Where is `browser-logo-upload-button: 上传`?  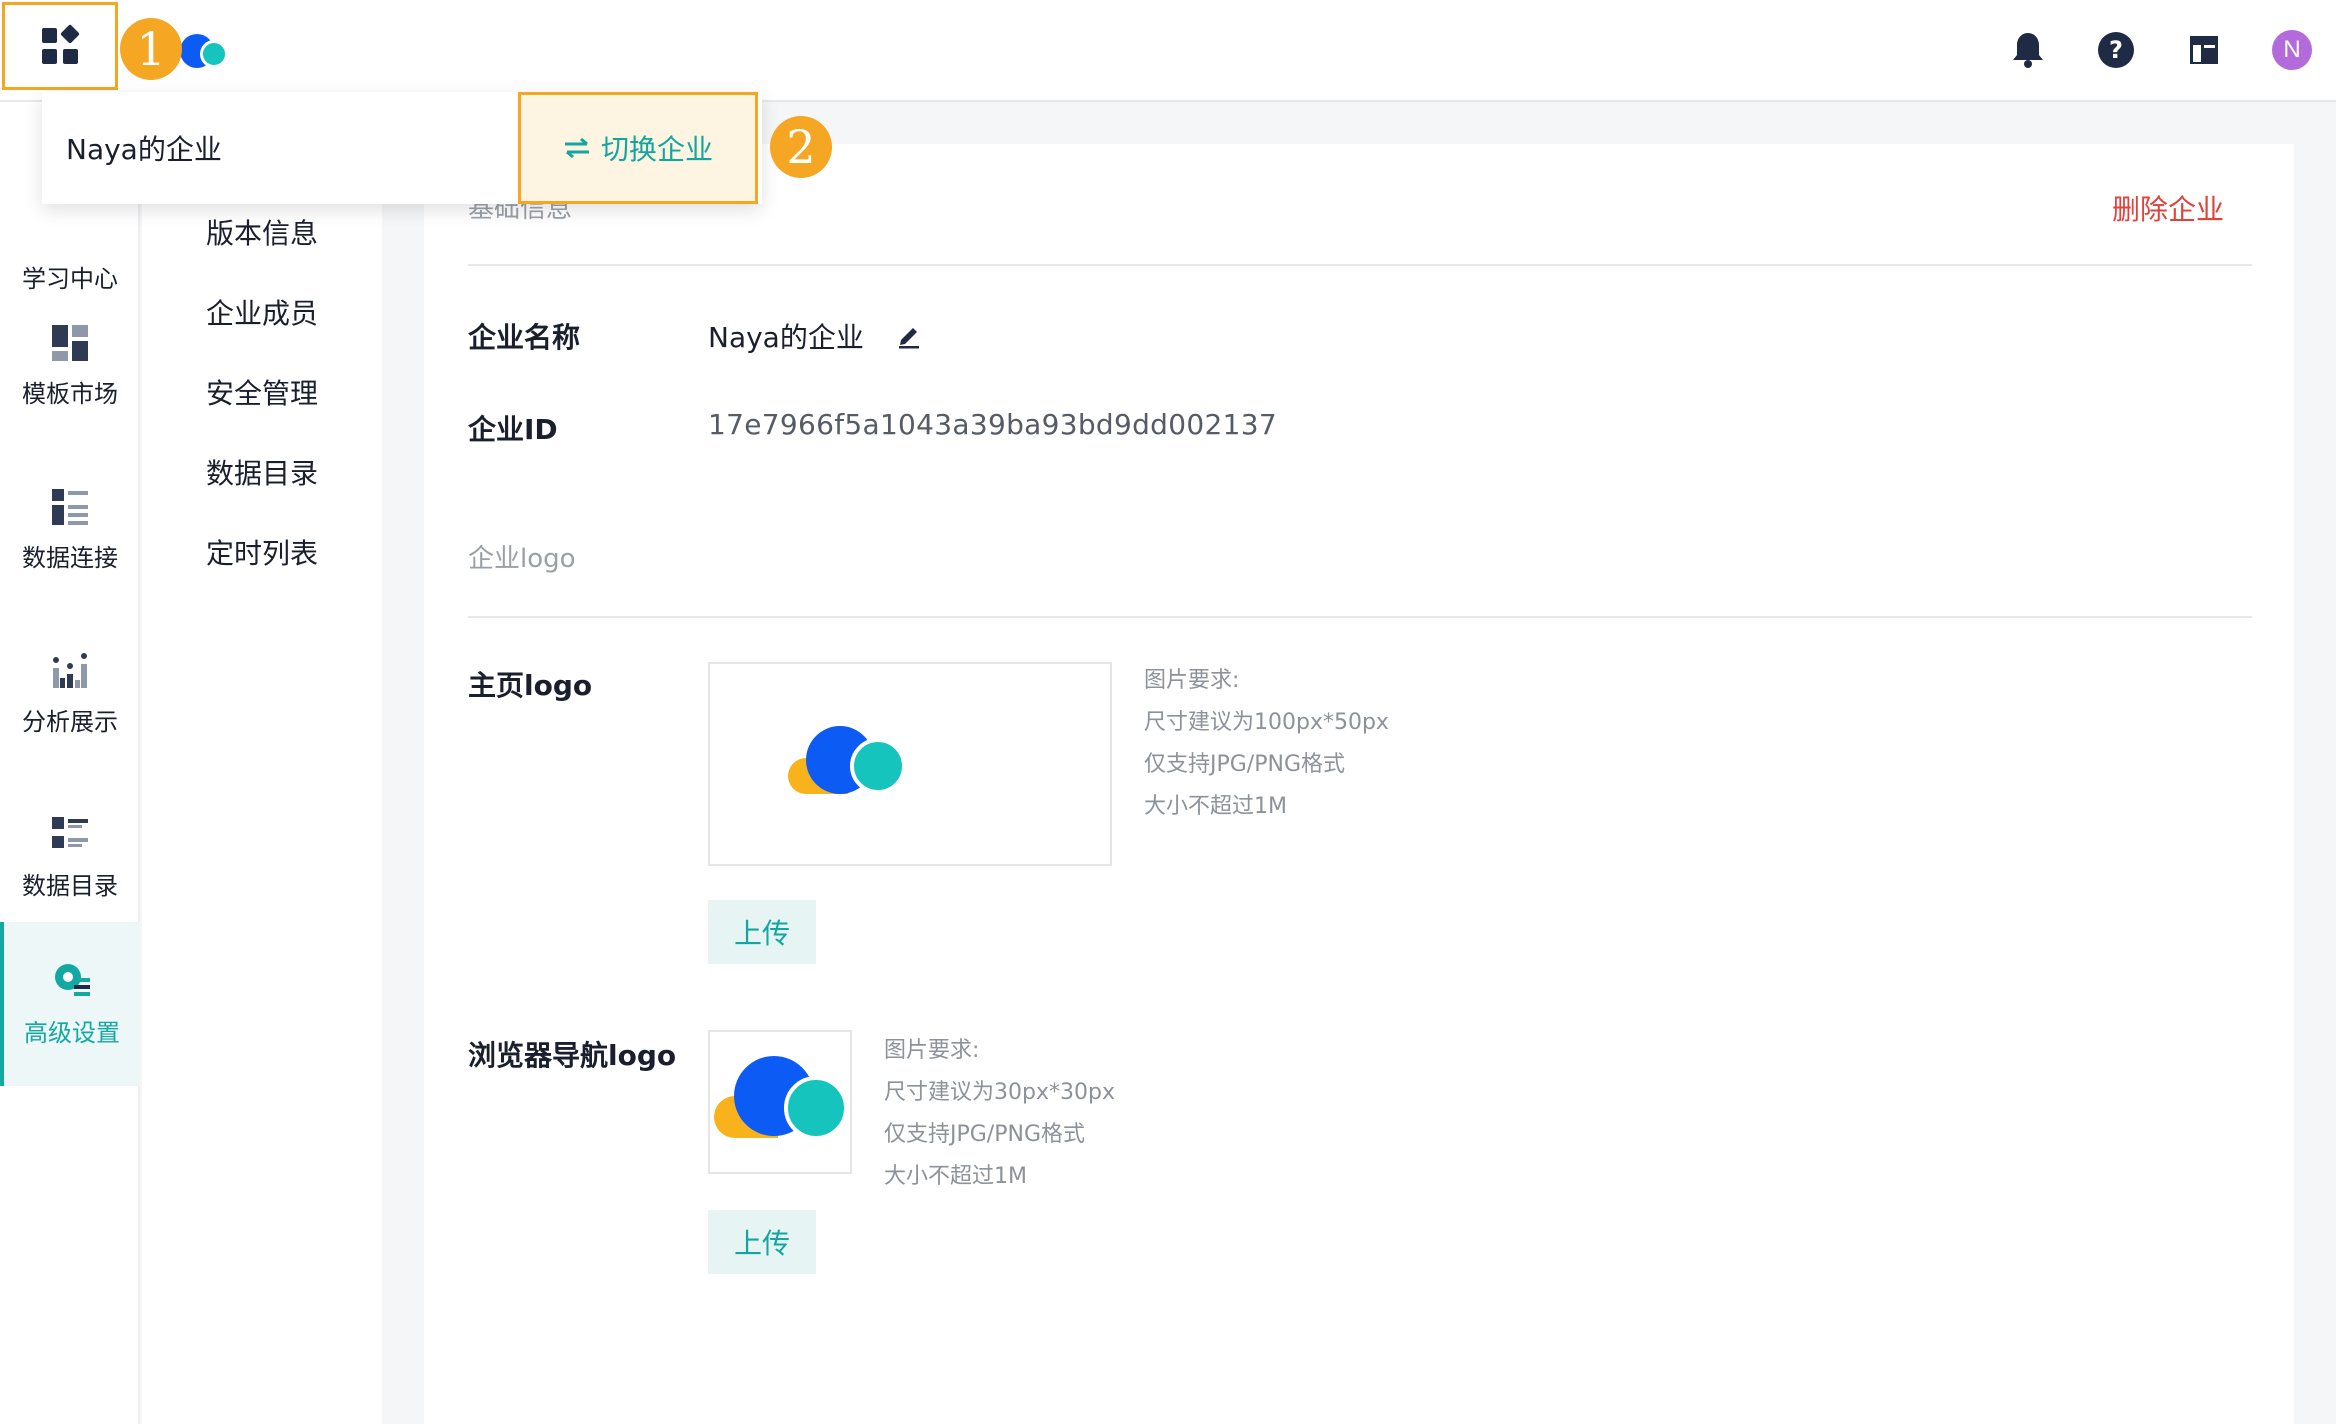
browser-logo-upload-button: 上传 is located at coordinates (762, 1242).